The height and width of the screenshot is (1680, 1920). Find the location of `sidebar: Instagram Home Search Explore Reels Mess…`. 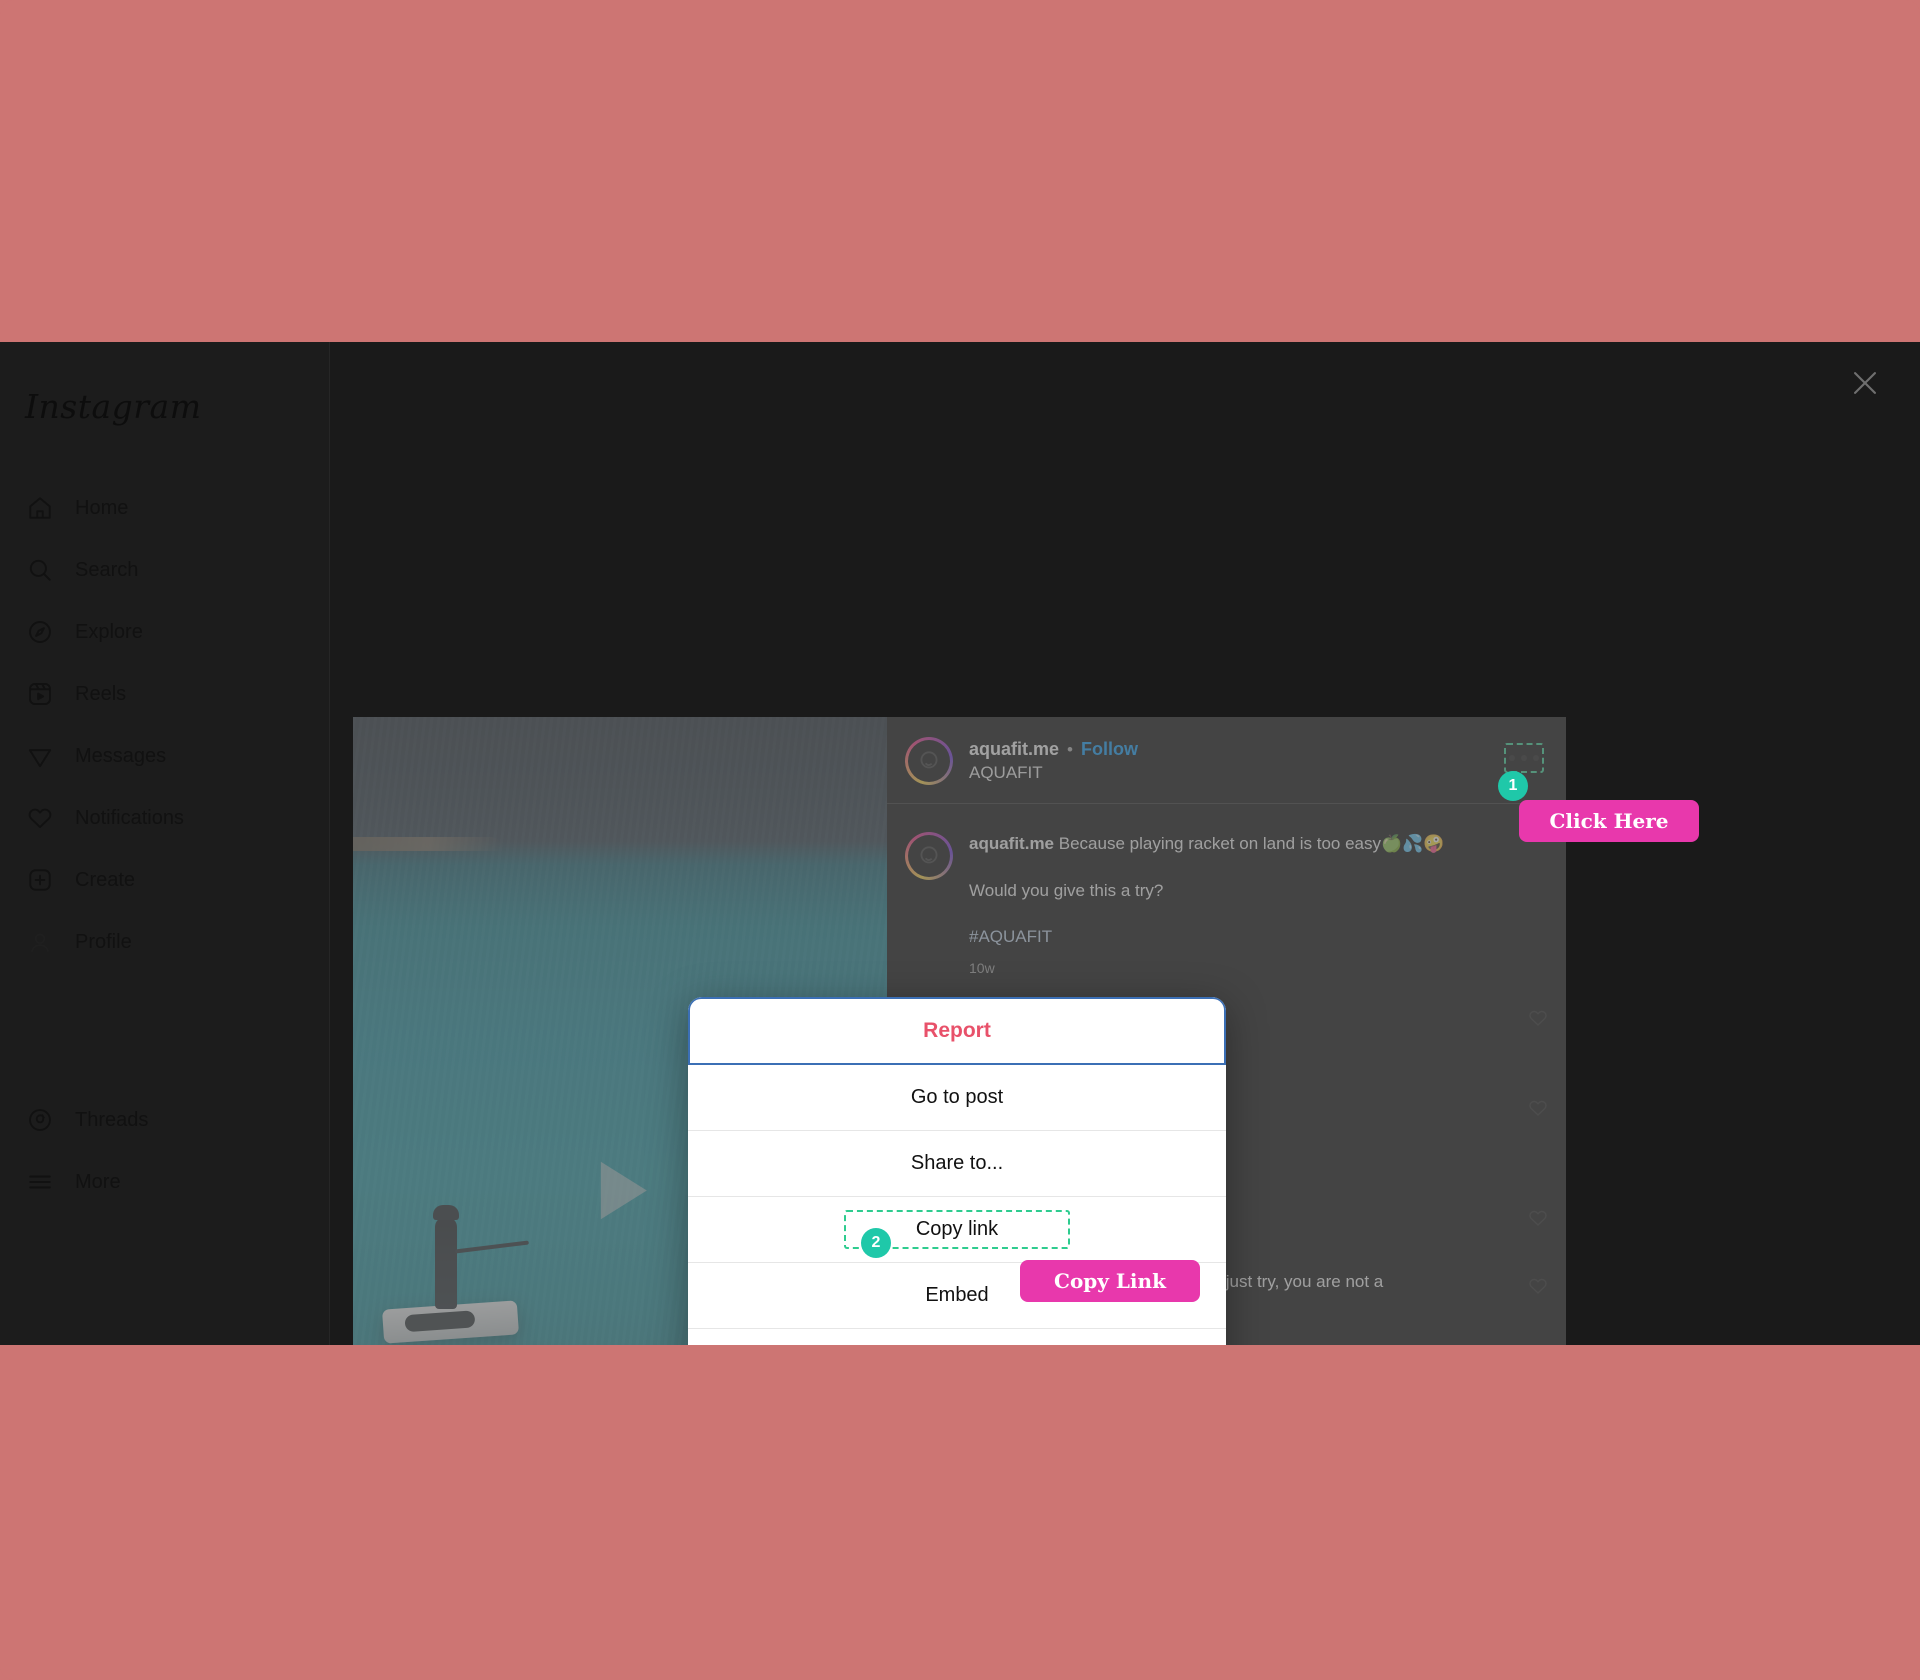

sidebar: Instagram Home Search Explore Reels Mess… is located at coordinates (165, 843).